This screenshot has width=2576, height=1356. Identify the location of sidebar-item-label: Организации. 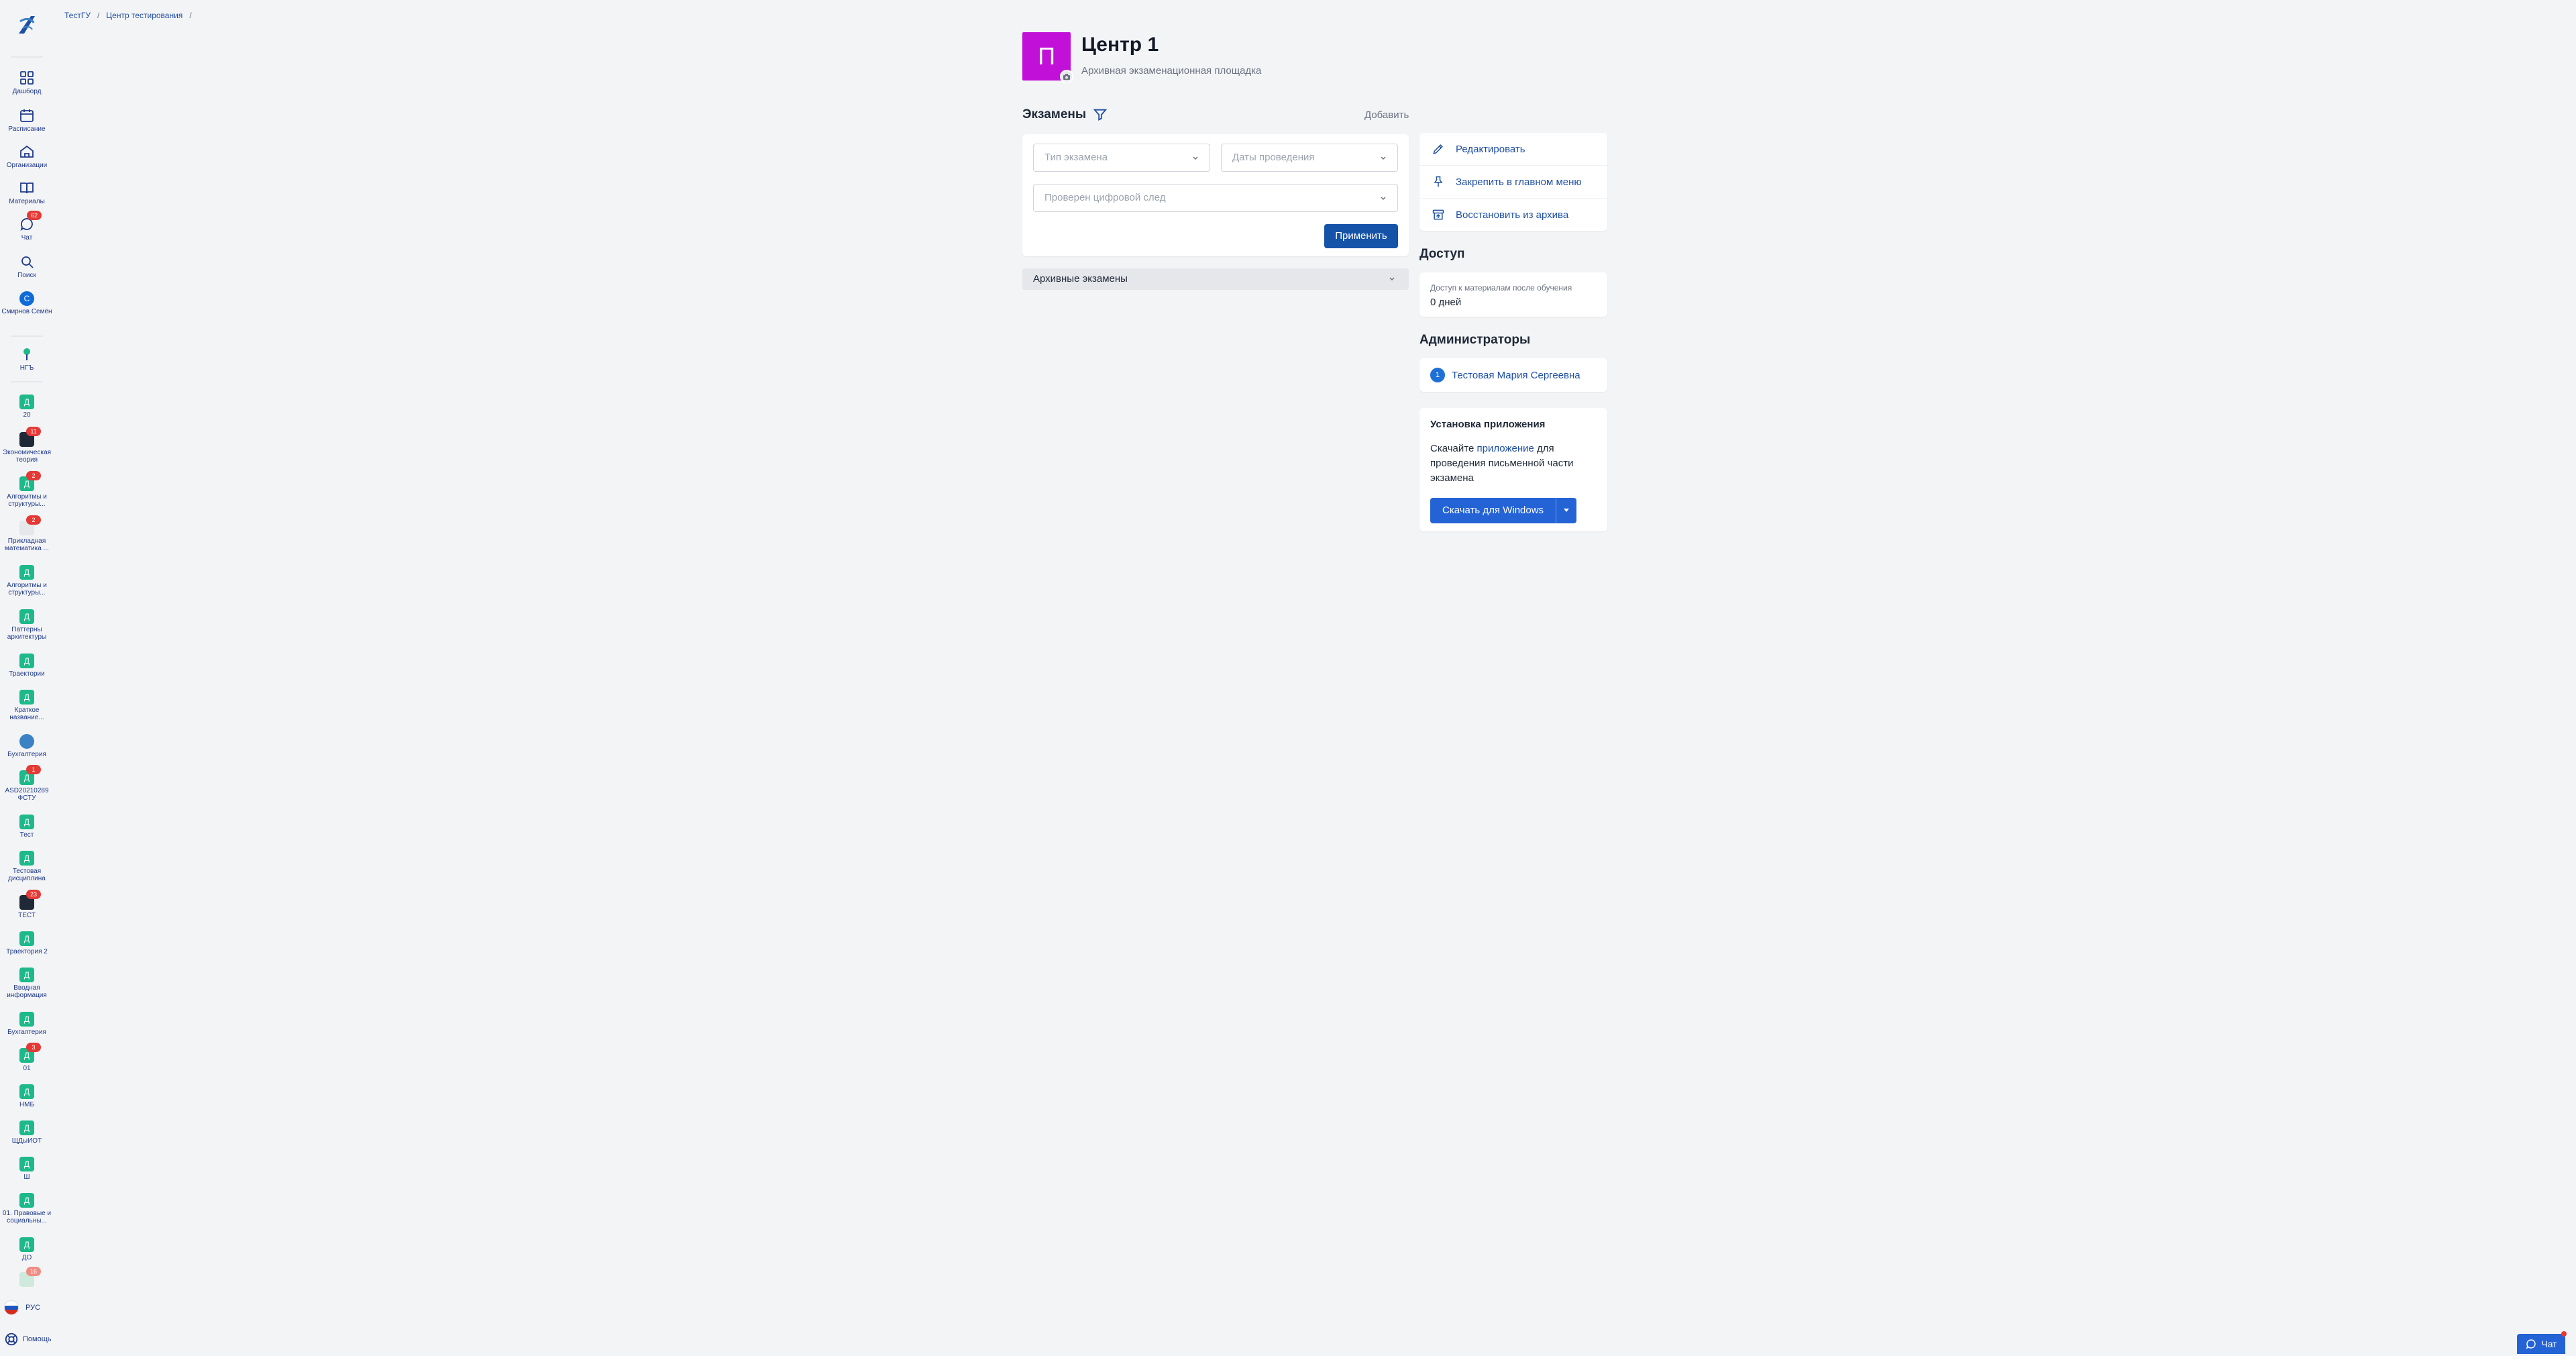
(27, 165).